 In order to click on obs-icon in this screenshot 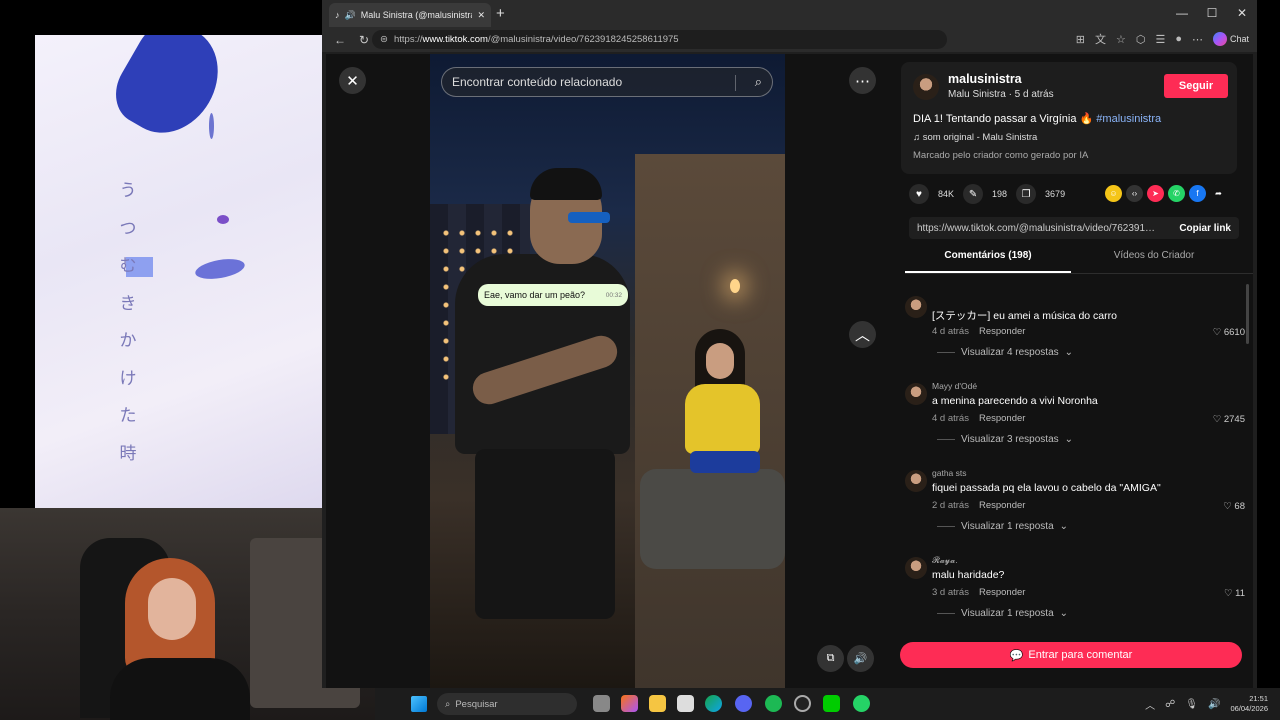, I will do `click(802, 703)`.